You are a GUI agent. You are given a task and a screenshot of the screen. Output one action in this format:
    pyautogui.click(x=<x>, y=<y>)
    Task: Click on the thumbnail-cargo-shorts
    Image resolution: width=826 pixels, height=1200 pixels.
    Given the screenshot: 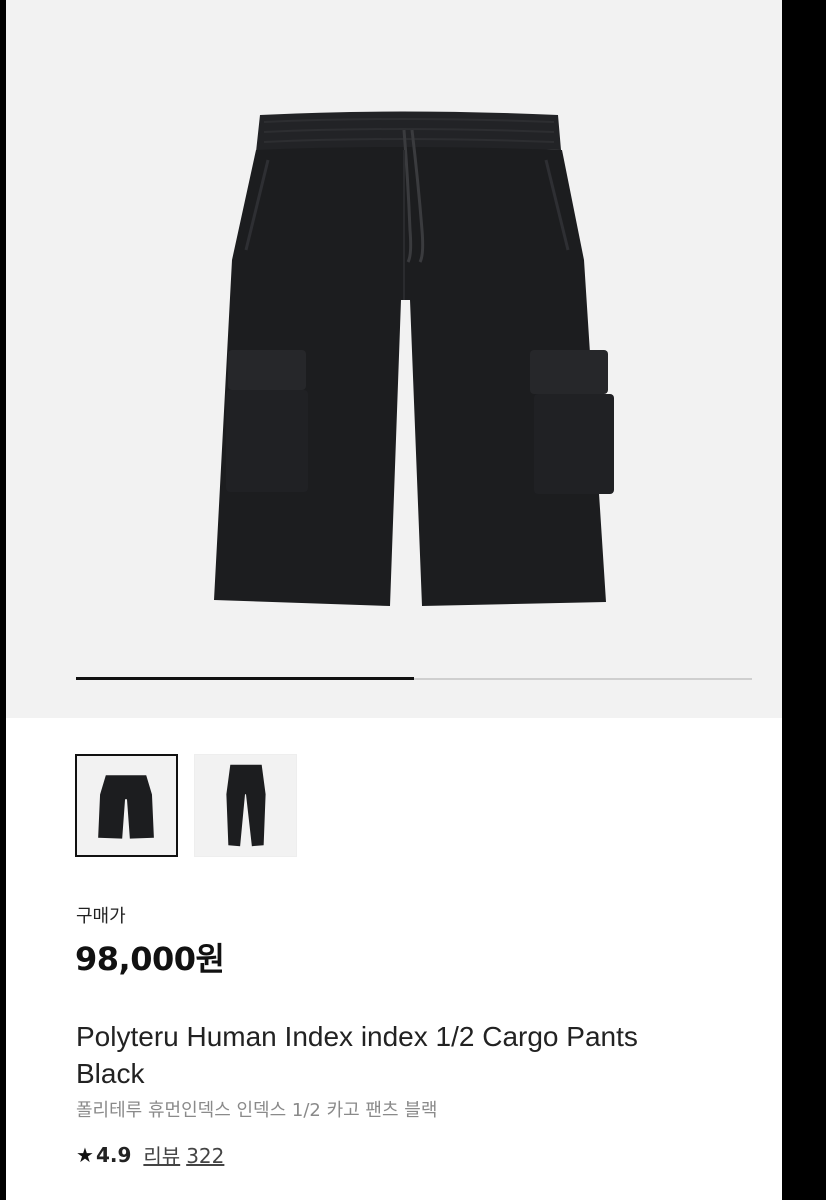 What is the action you would take?
    pyautogui.click(x=126, y=805)
    